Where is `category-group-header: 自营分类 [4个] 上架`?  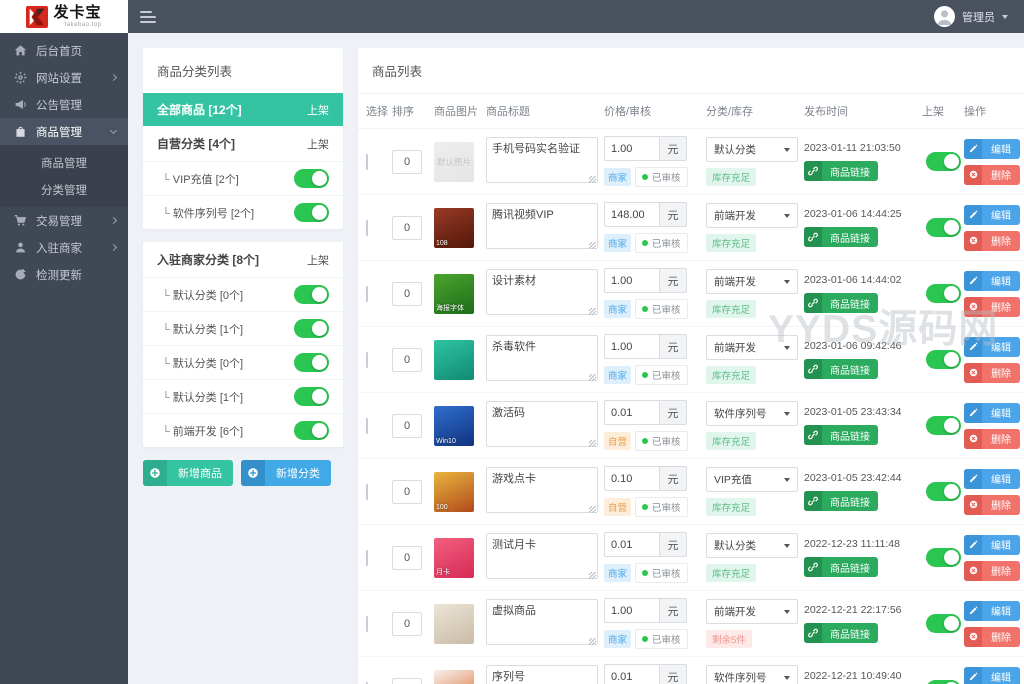 category-group-header: 自营分类 [4个] 上架 is located at coordinates (243, 143).